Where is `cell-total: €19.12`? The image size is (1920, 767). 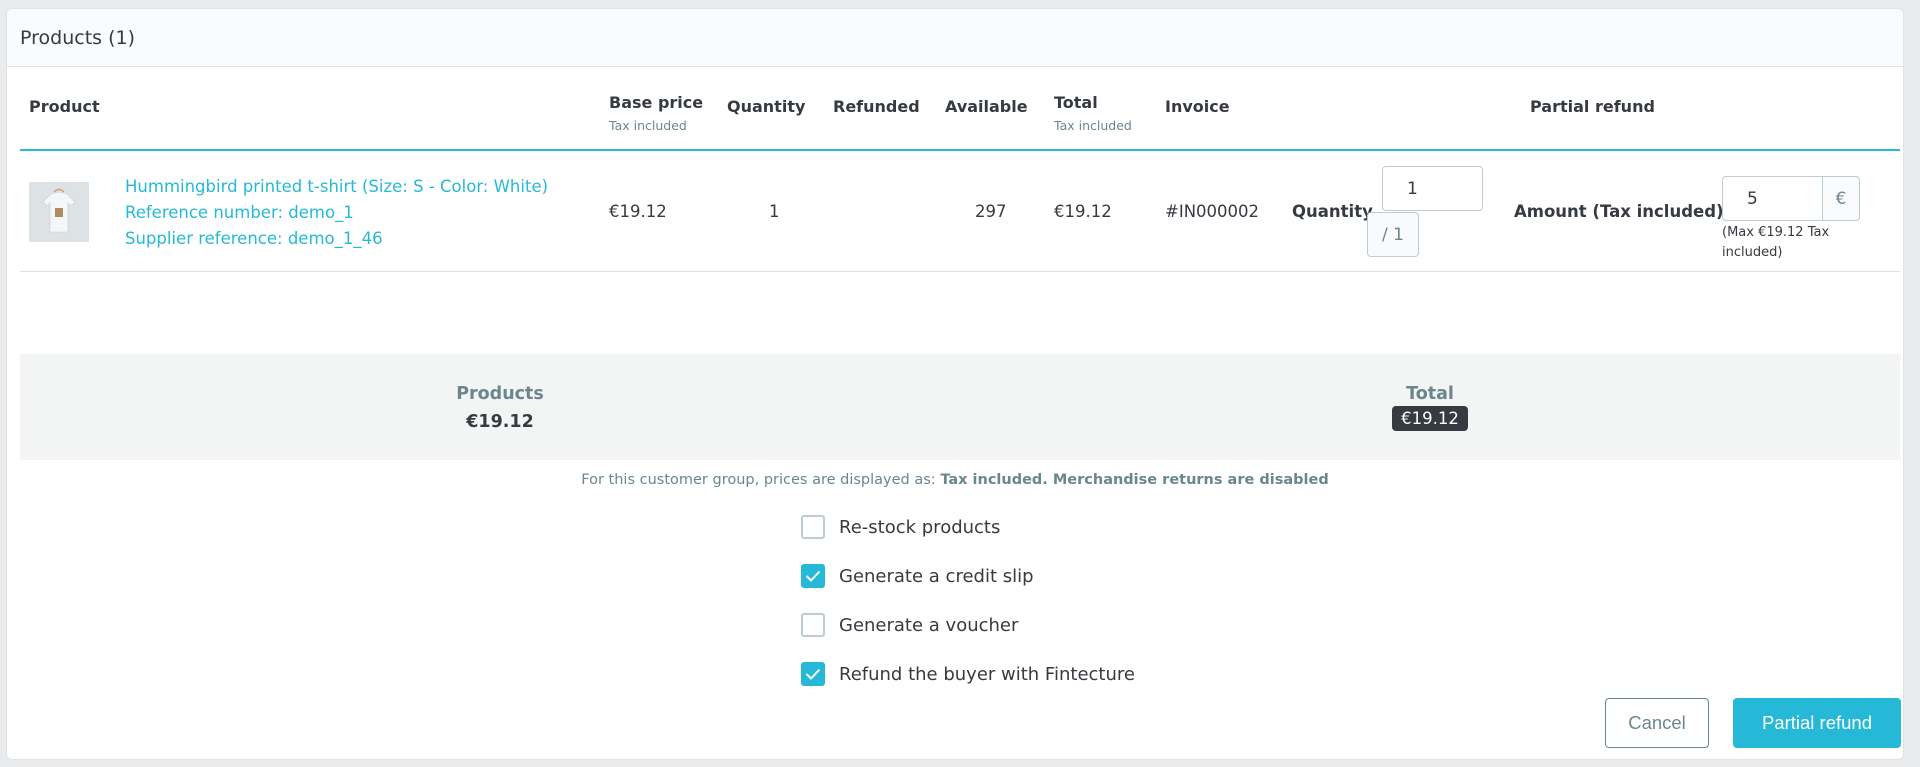 cell-total: €19.12 is located at coordinates (1083, 211).